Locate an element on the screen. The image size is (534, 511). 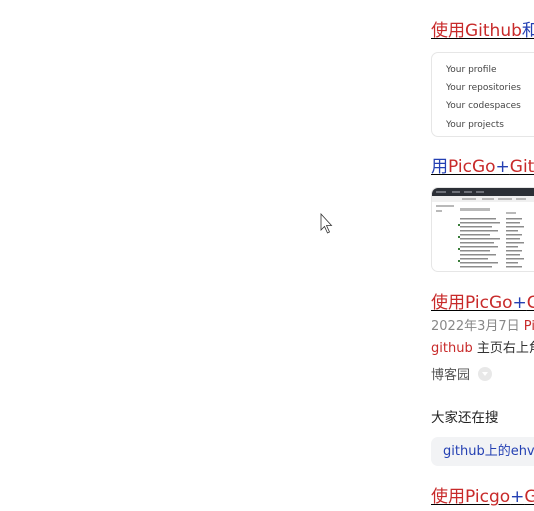
result-title-2: 用PicGo+Gitl is located at coordinates (482, 167).